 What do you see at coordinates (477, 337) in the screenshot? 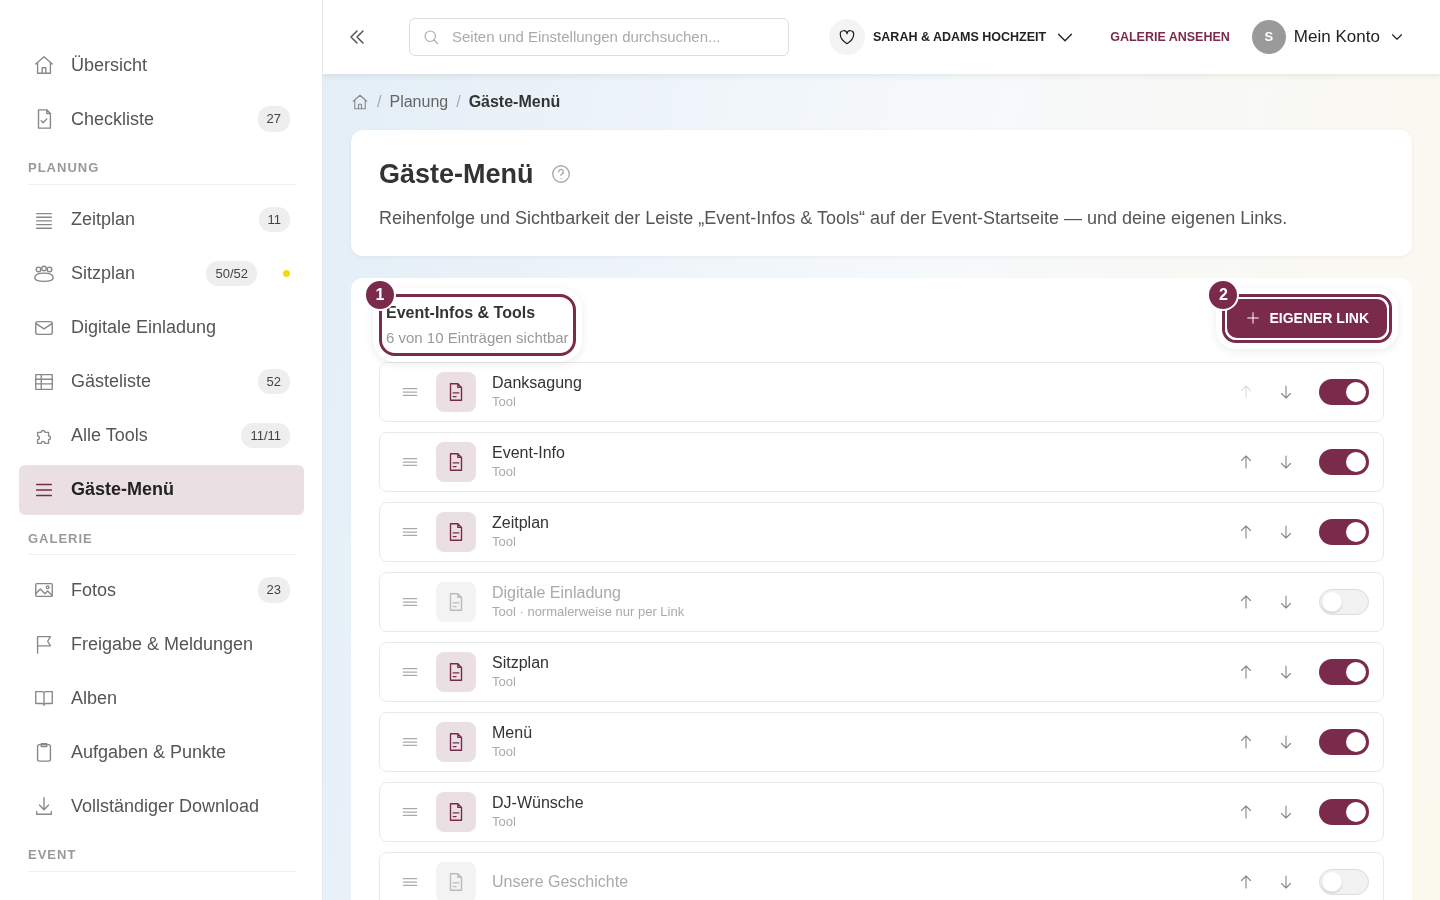
I see `section-subtitle: 6 von 10 Einträgen sichtbar` at bounding box center [477, 337].